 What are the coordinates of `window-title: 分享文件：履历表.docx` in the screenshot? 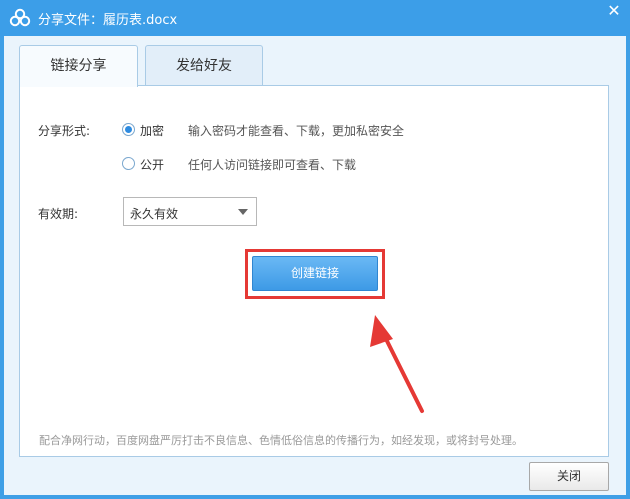 It's located at (108, 20).